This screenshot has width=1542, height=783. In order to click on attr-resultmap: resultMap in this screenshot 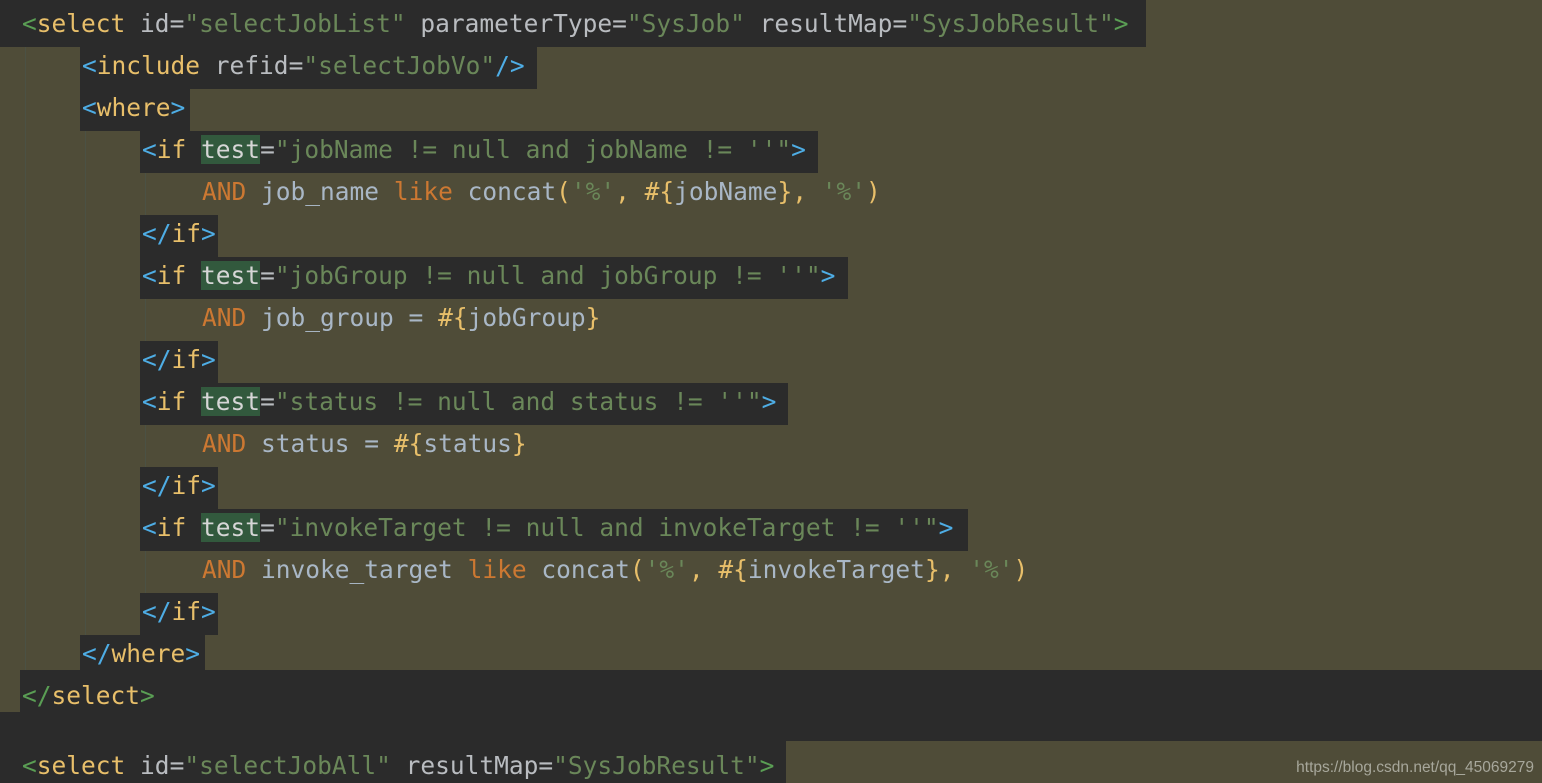, I will do `click(472, 765)`.